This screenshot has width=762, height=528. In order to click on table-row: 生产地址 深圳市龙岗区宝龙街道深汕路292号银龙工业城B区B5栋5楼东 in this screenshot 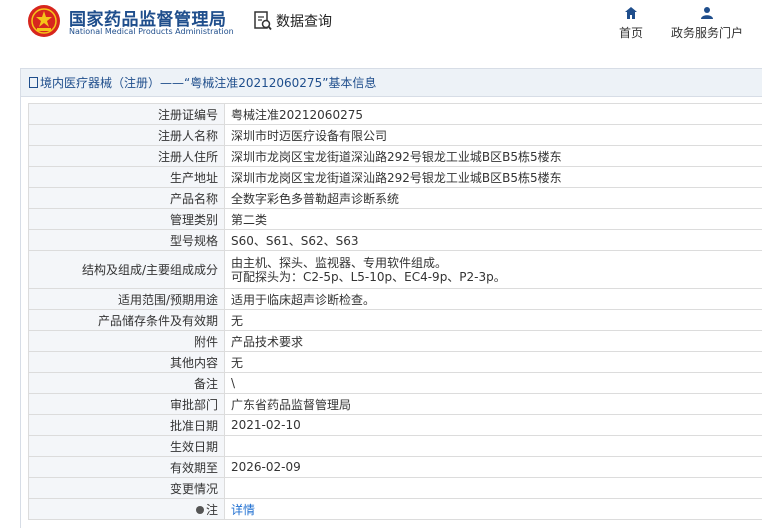, I will do `click(395, 177)`.